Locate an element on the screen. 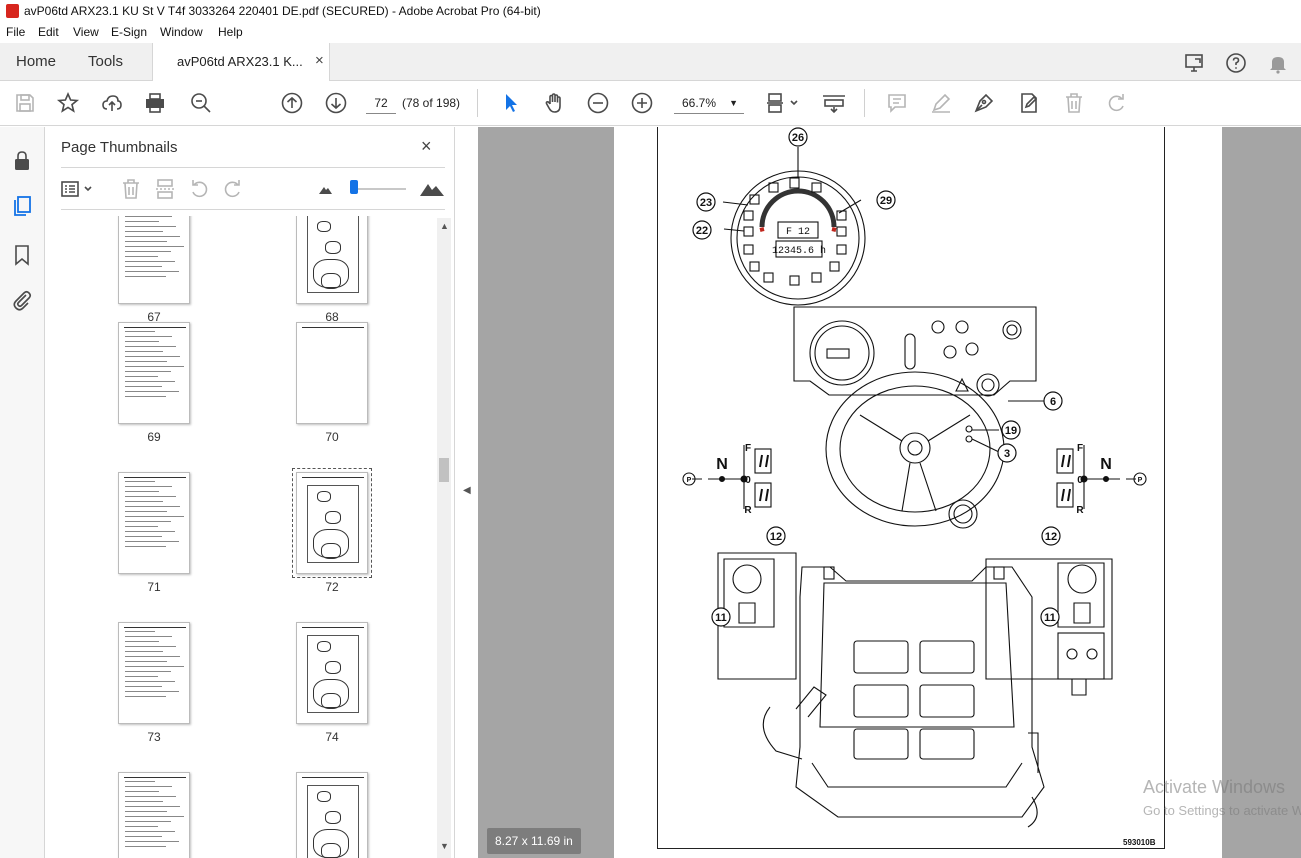 This screenshot has width=1301, height=858. activate-windows-subtitle: Go to Settings to activate Windows. is located at coordinates (1222, 810).